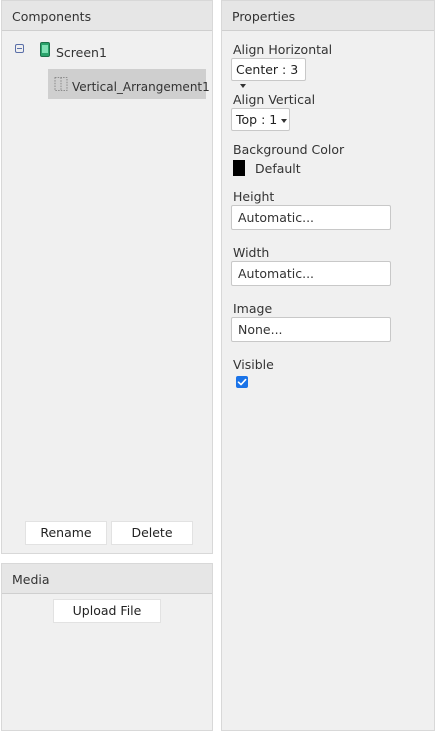  Describe the element at coordinates (253, 308) in the screenshot. I see `image-label: Image` at that location.